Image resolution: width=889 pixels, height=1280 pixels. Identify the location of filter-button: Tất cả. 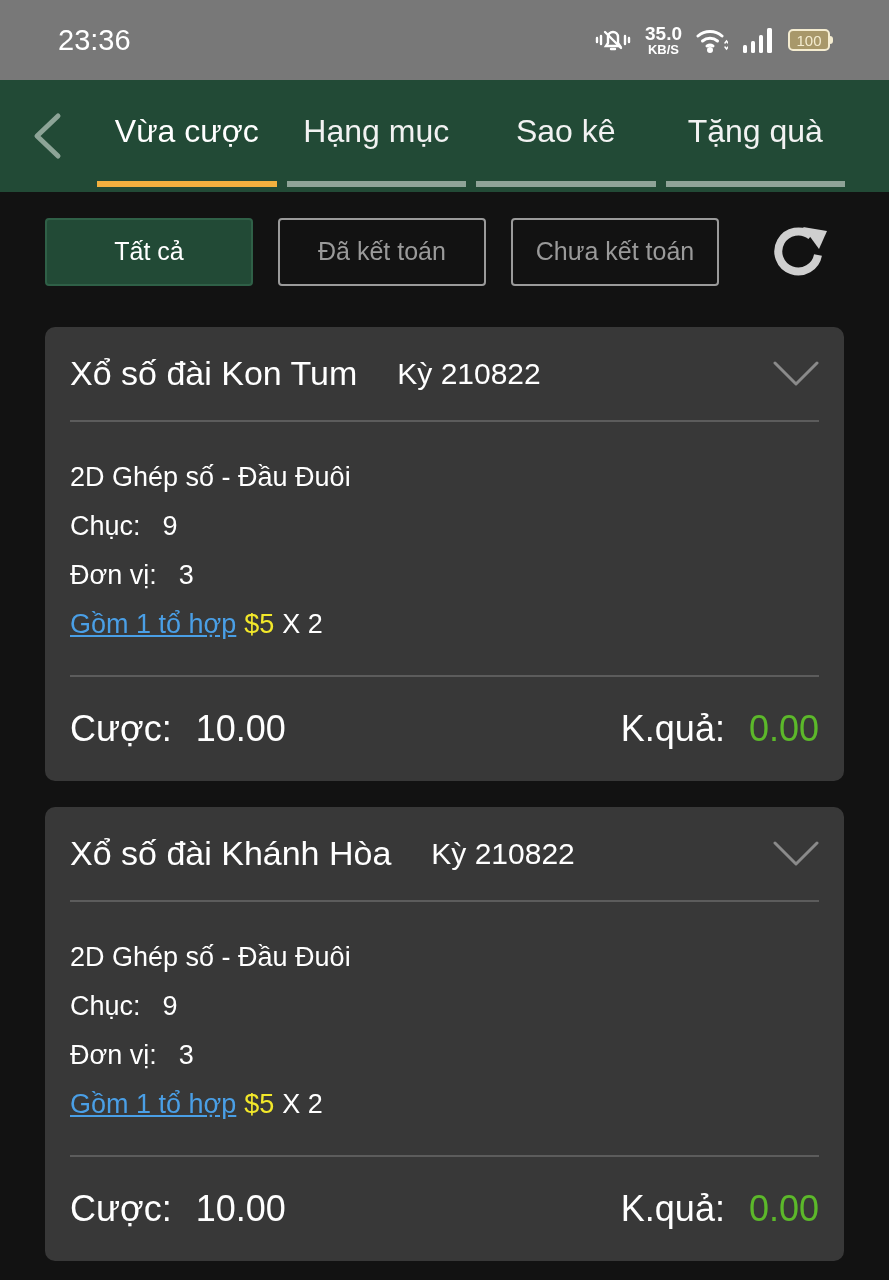
(149, 252).